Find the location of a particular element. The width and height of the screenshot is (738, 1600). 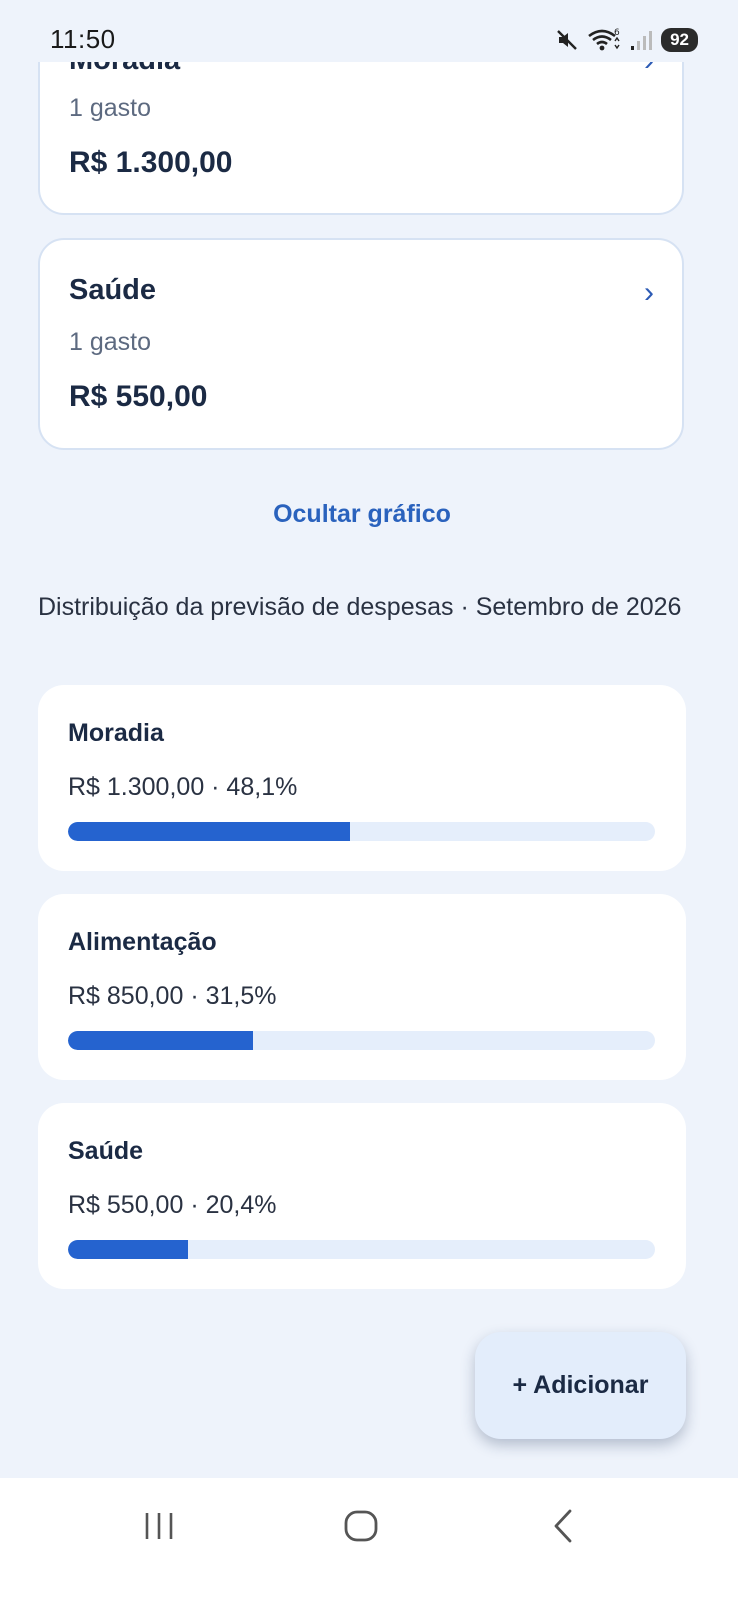

back-icon is located at coordinates (563, 1526).